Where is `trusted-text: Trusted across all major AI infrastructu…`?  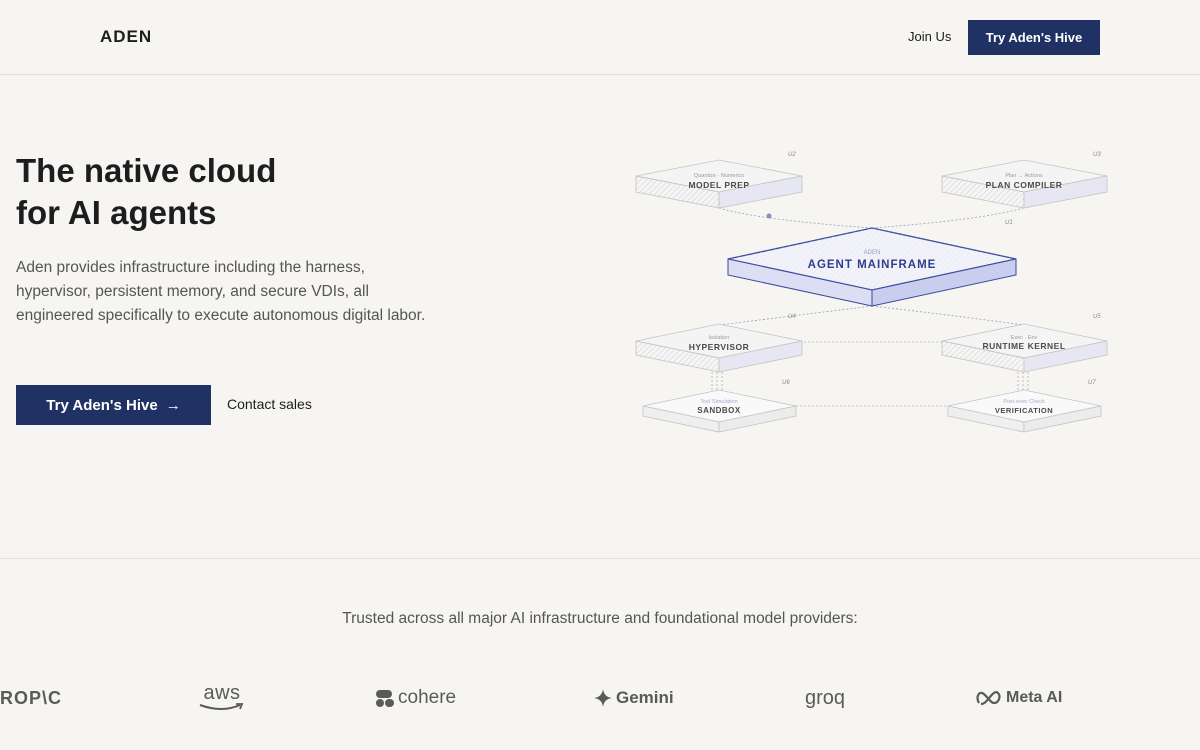 trusted-text: Trusted across all major AI infrastructu… is located at coordinates (600, 618).